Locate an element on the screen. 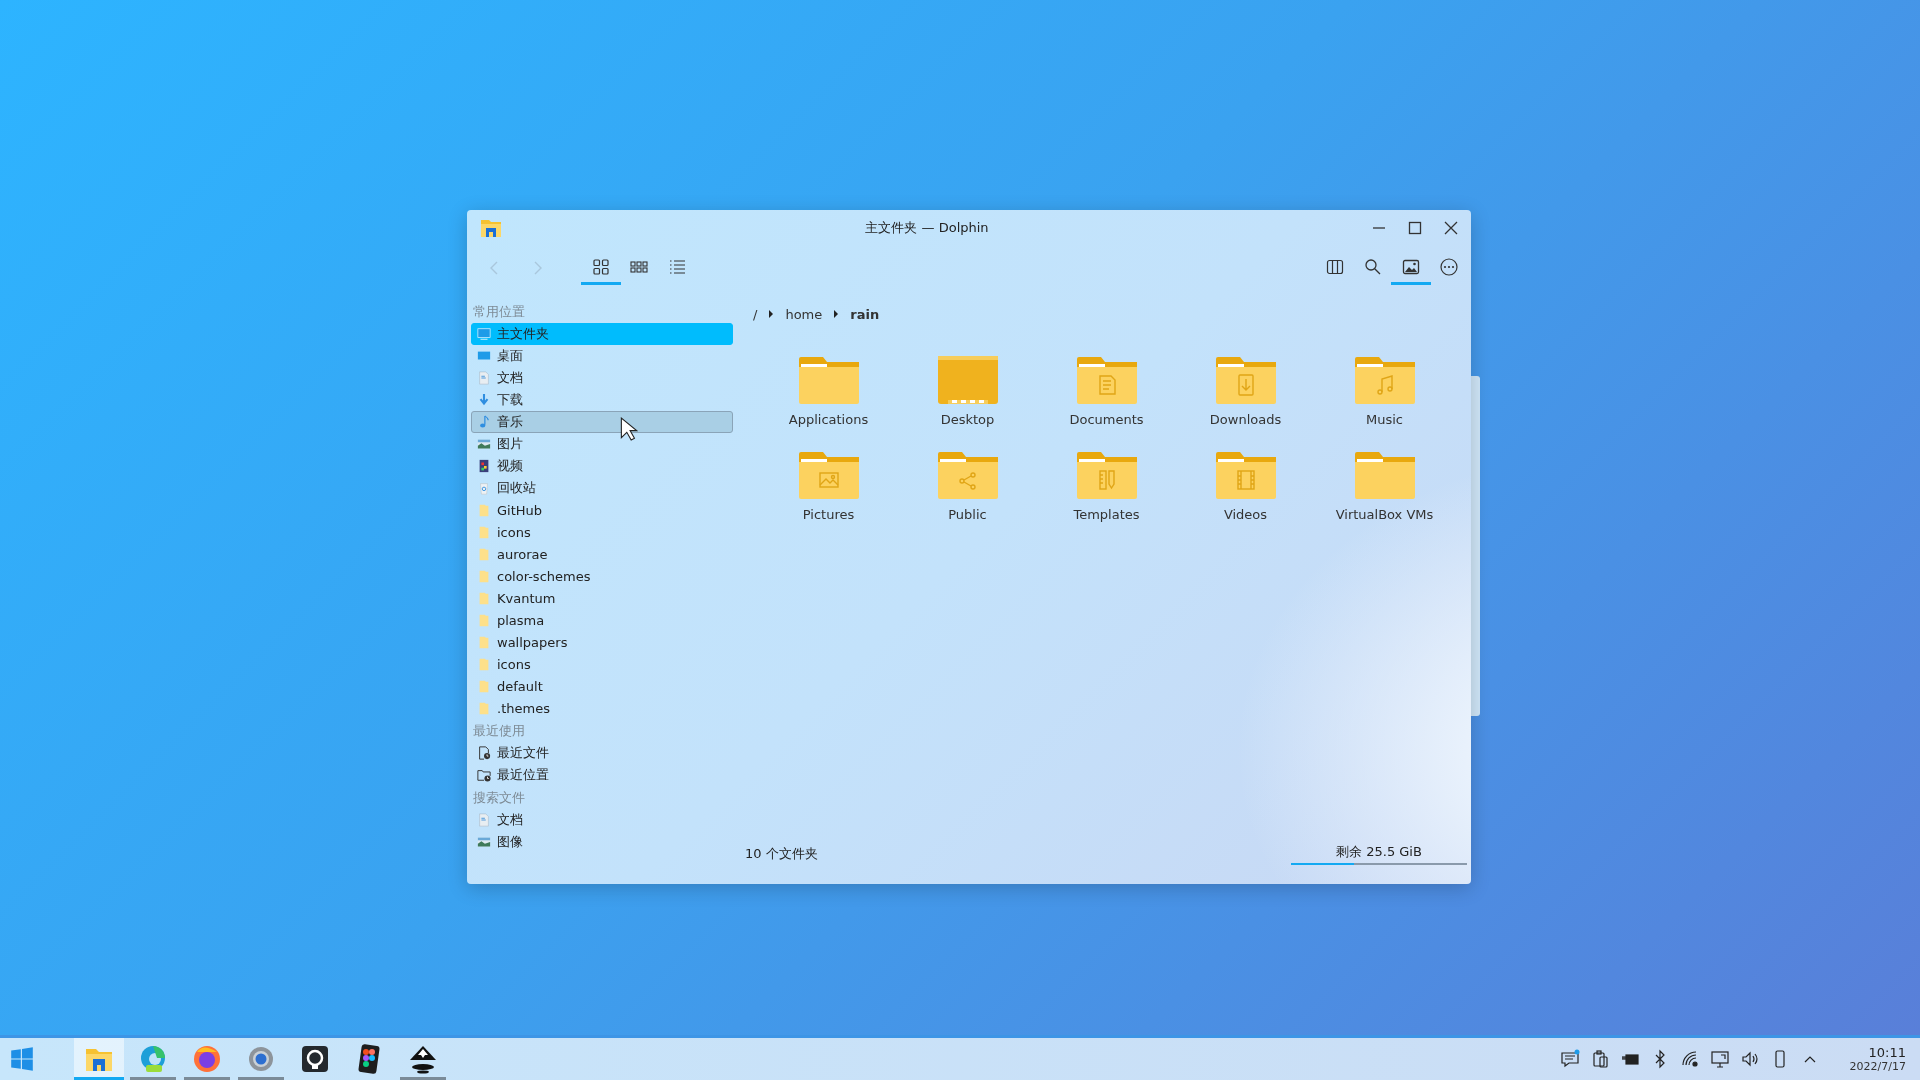  notifications-icon is located at coordinates (1569, 1059).